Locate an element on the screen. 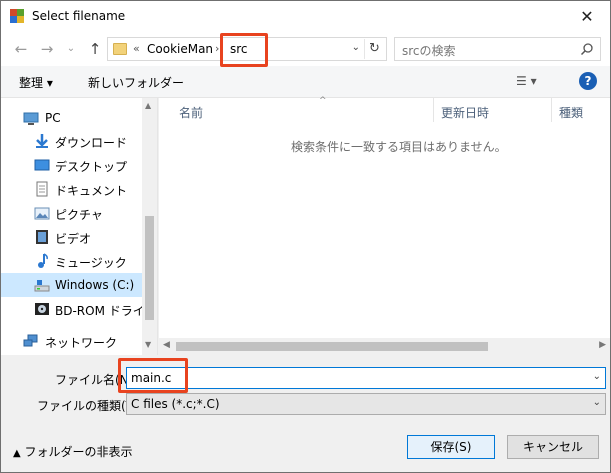  sidebar-label: ドキュメント is located at coordinates (91, 191).